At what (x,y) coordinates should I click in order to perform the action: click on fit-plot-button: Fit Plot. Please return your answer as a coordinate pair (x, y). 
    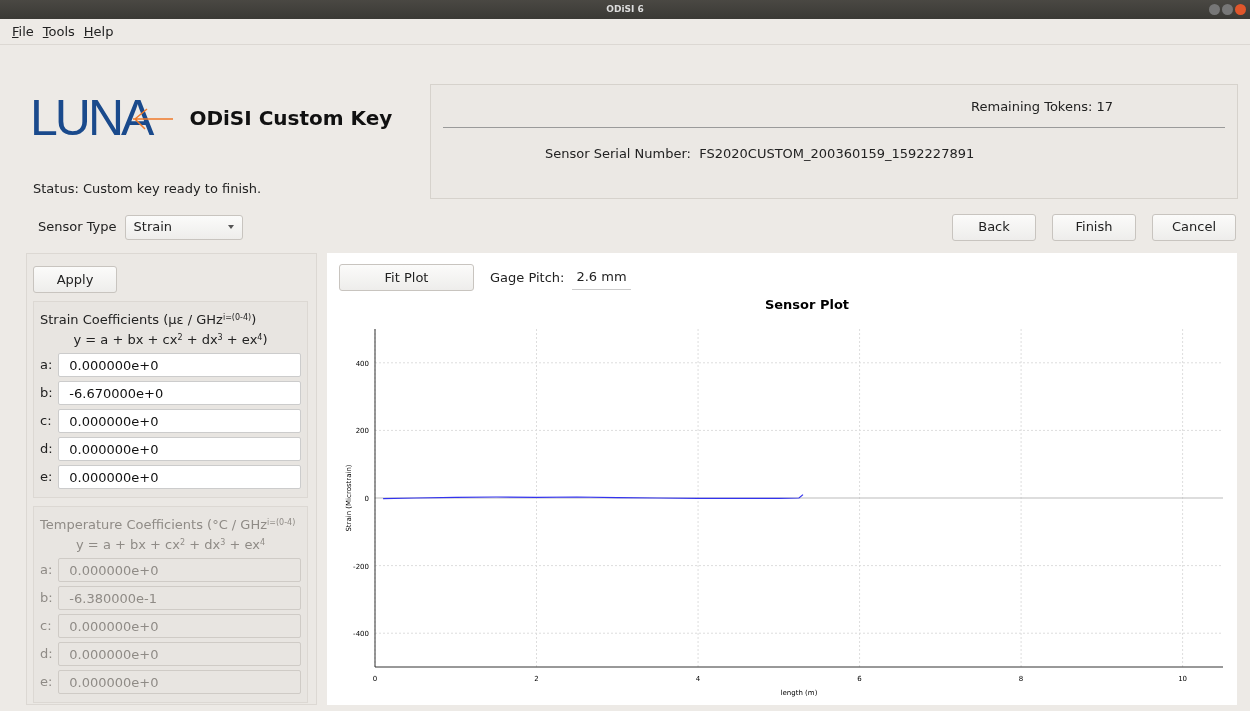
    Looking at the image, I should click on (406, 277).